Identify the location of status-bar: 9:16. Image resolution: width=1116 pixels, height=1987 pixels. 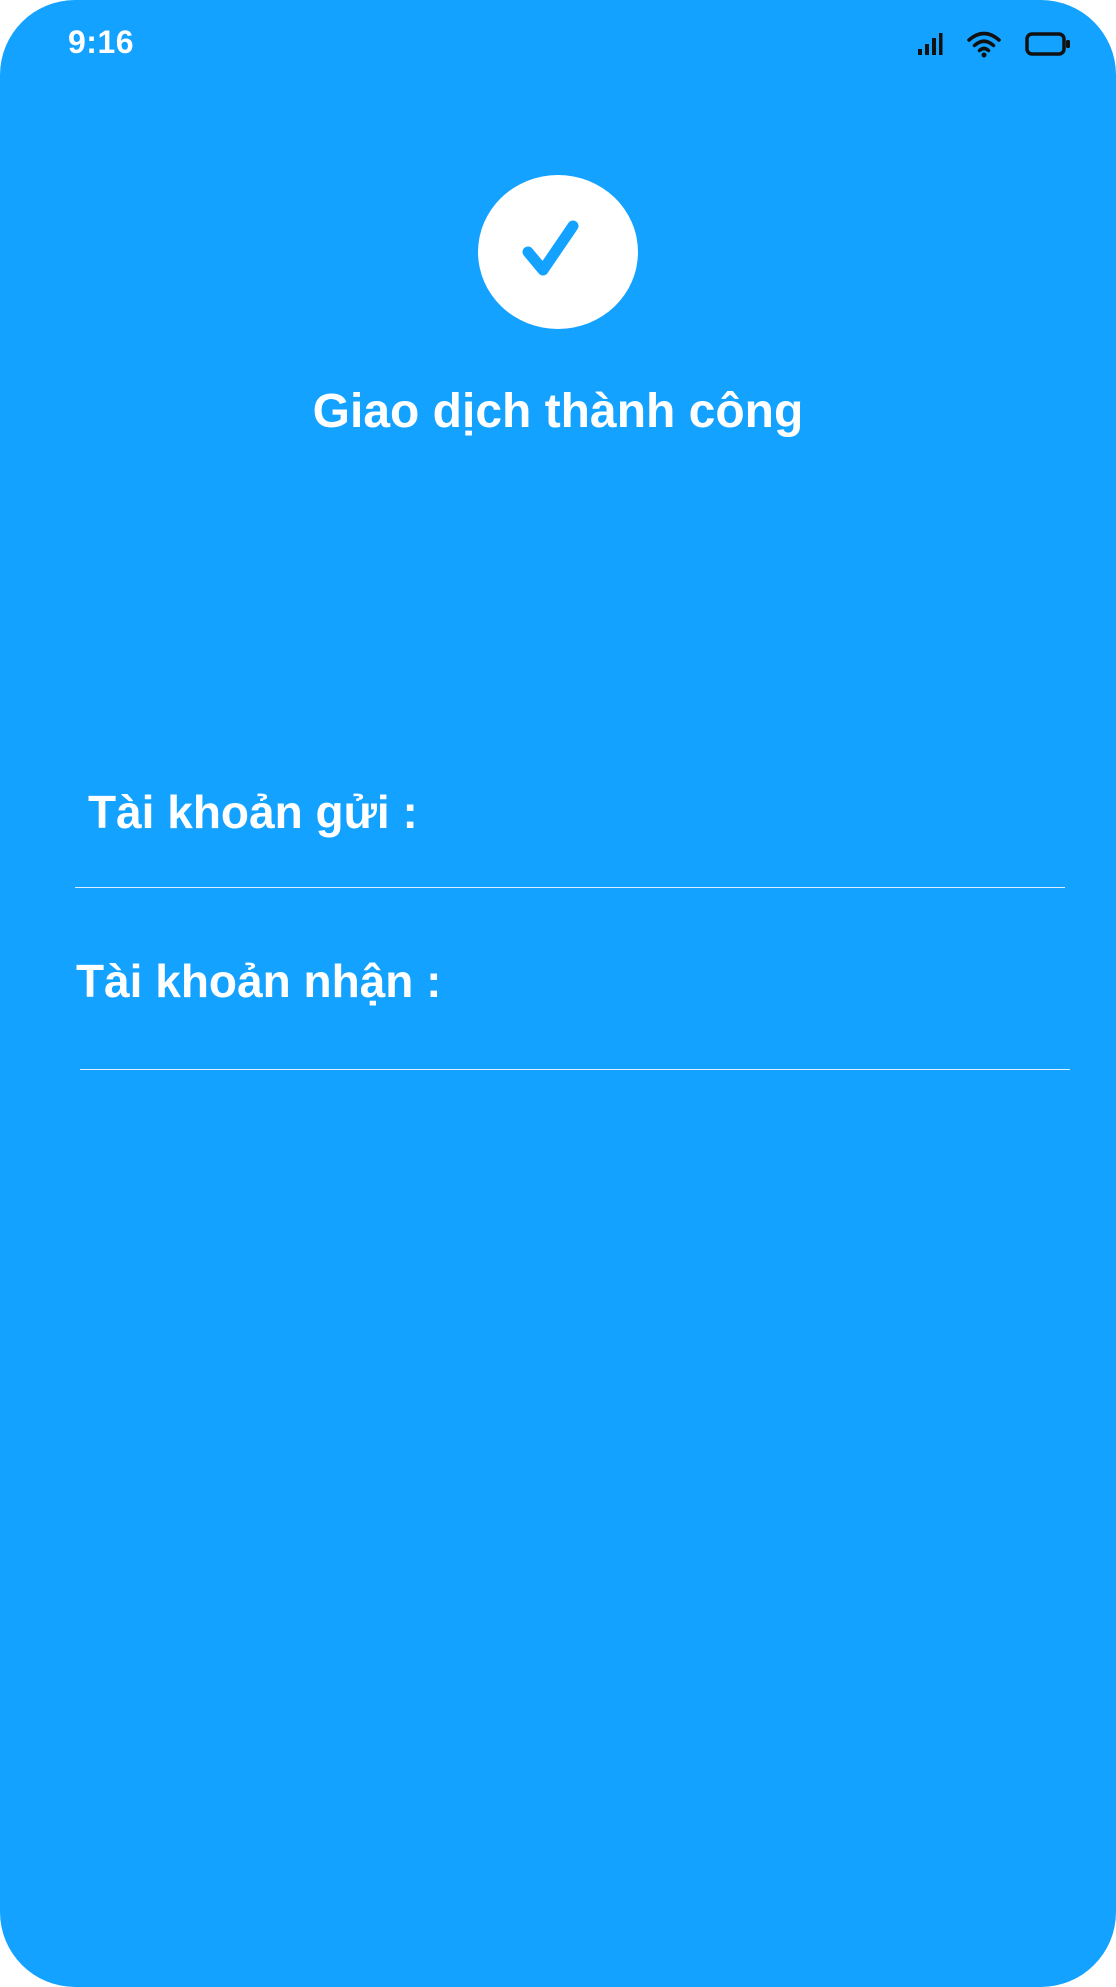
(558, 45).